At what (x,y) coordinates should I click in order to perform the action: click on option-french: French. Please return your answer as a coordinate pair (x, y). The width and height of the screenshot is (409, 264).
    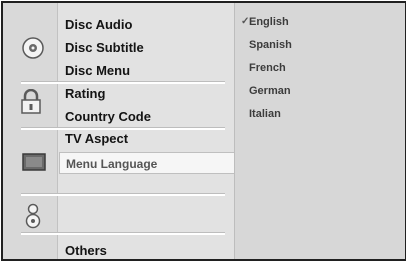
    Looking at the image, I should click on (267, 68).